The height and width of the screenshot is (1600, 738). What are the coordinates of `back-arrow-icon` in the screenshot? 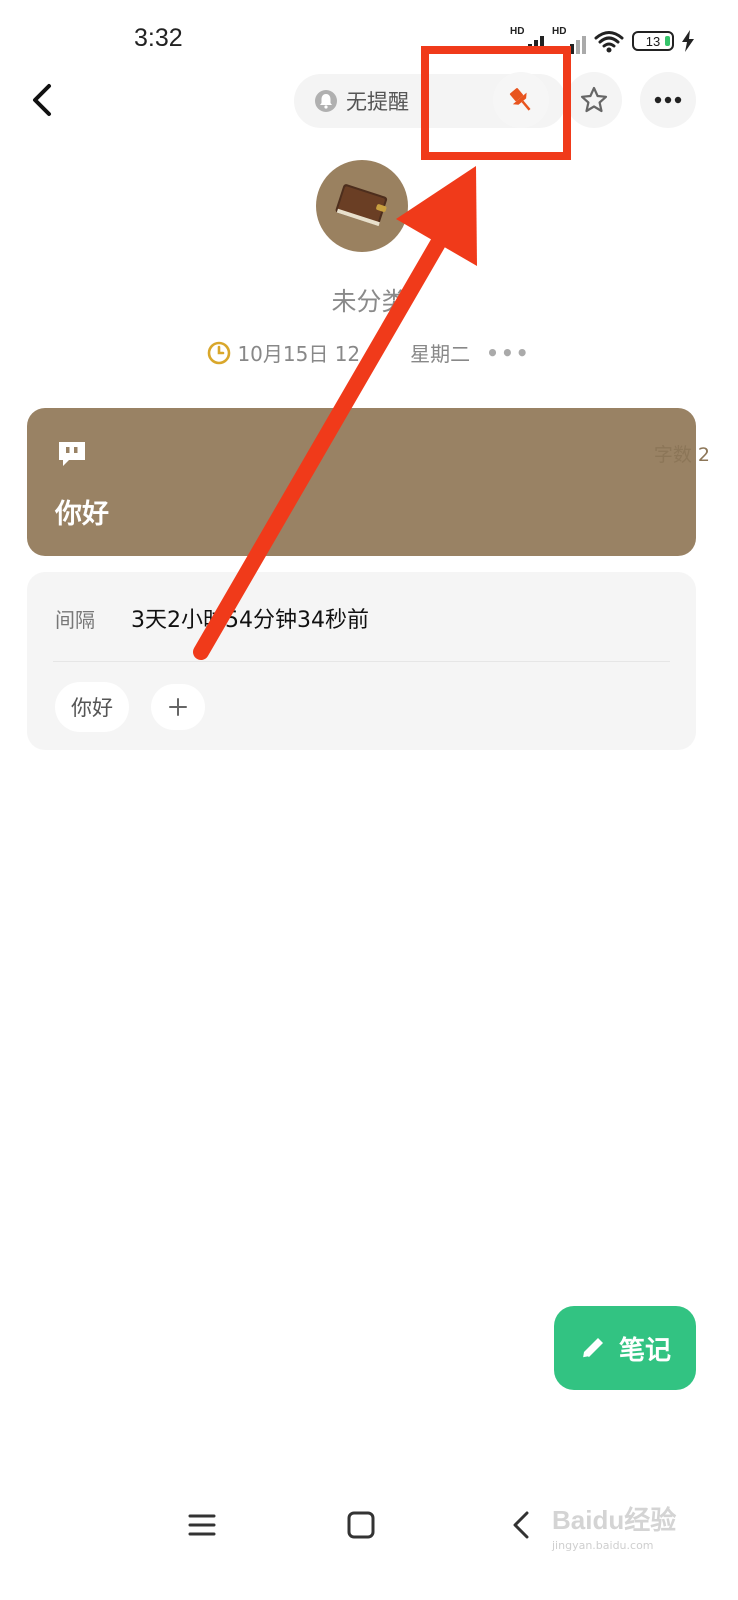 It's located at (42, 100).